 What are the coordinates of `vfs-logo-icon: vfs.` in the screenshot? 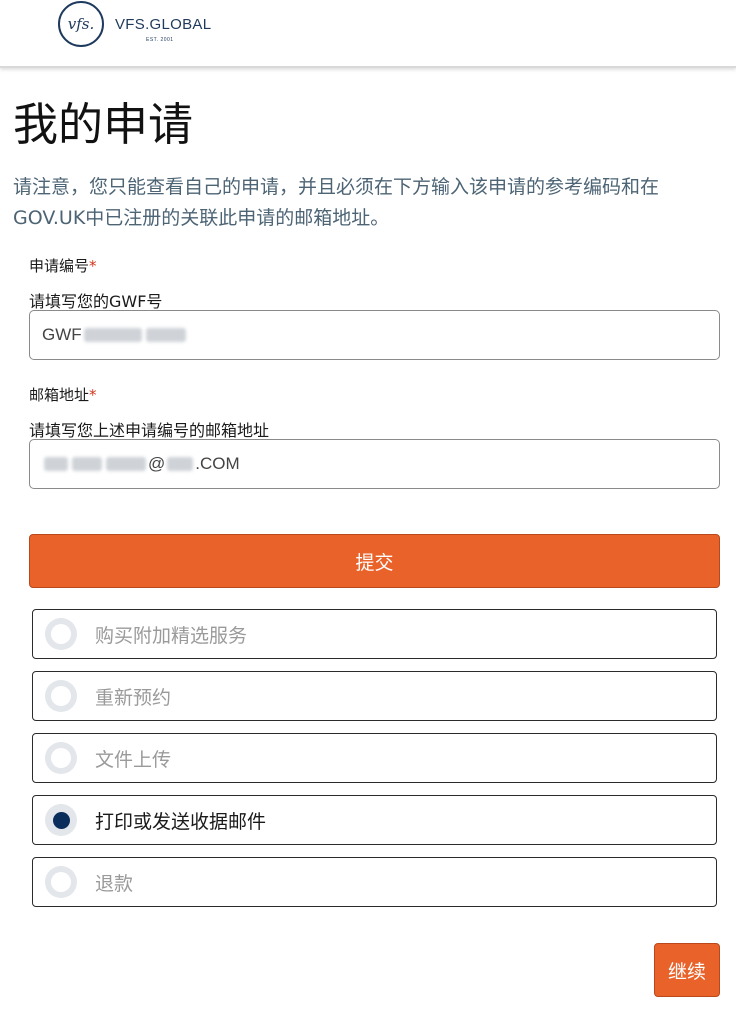 It's located at (81, 24).